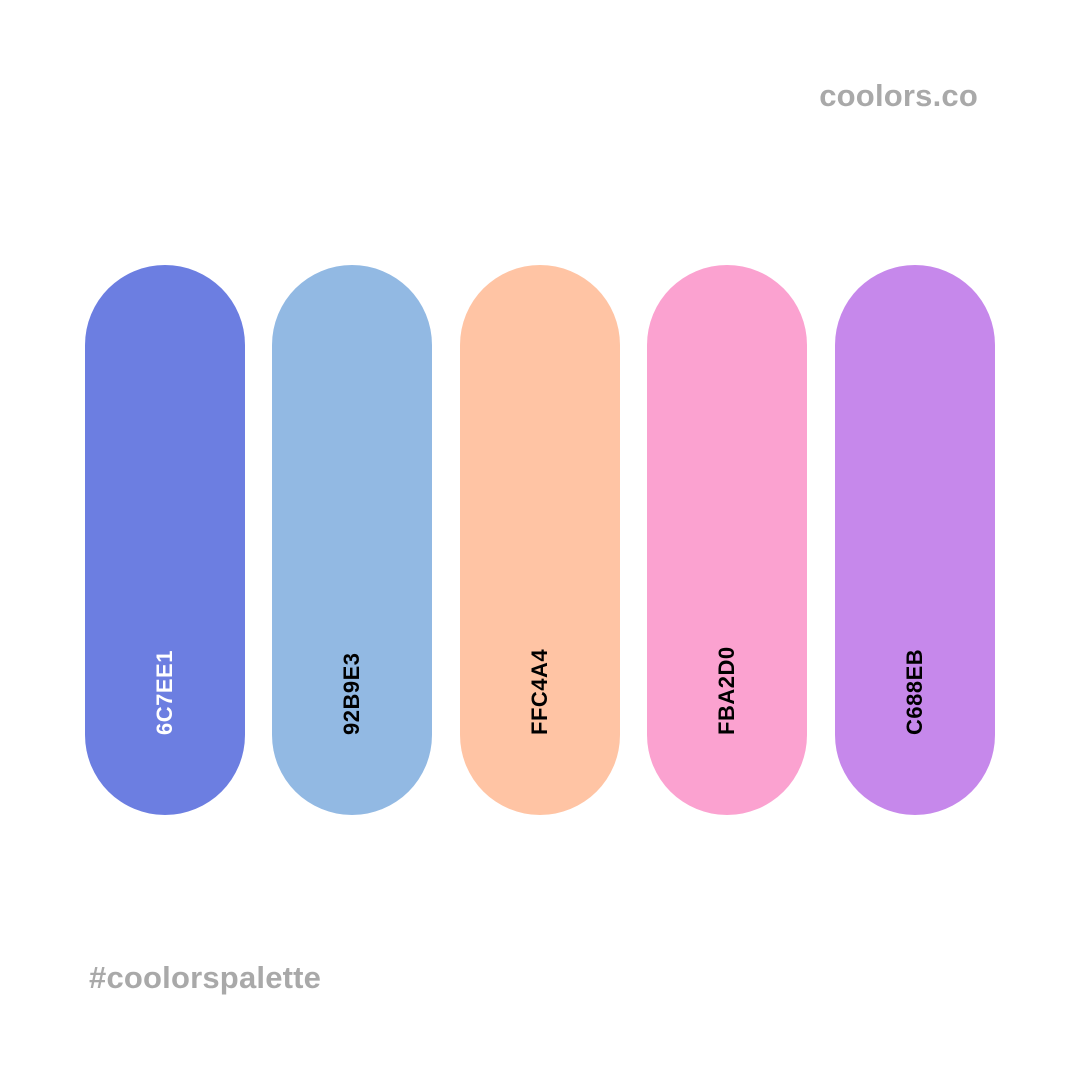 The height and width of the screenshot is (1080, 1080). Describe the element at coordinates (898, 95) in the screenshot. I see `brand-watermark: coolors.co` at that location.